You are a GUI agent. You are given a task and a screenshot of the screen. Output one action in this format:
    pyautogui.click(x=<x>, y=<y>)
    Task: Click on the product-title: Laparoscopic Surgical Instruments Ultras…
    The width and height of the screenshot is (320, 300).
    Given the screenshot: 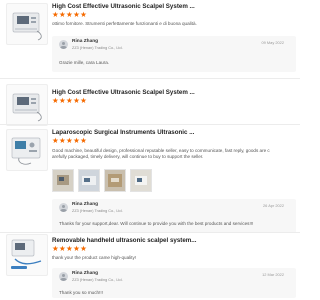 What is the action you would take?
    pyautogui.click(x=123, y=132)
    